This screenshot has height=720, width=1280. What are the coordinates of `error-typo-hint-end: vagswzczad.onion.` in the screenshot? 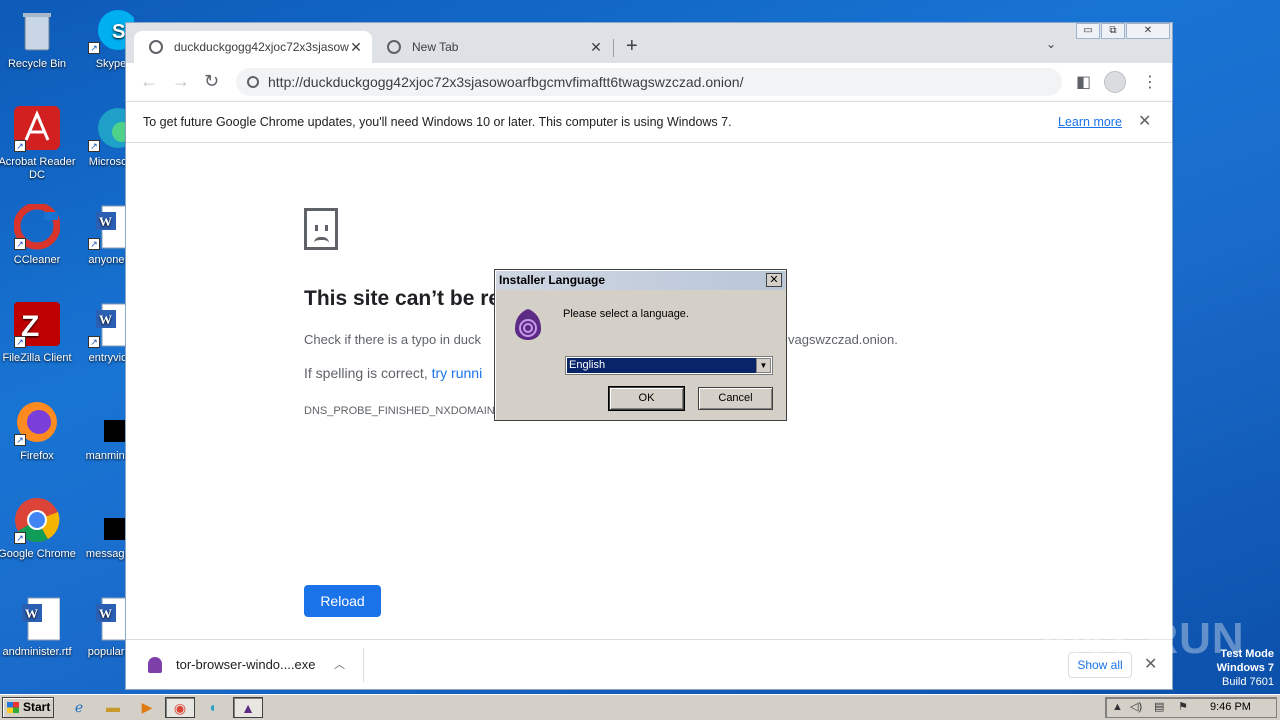 It's located at (843, 339).